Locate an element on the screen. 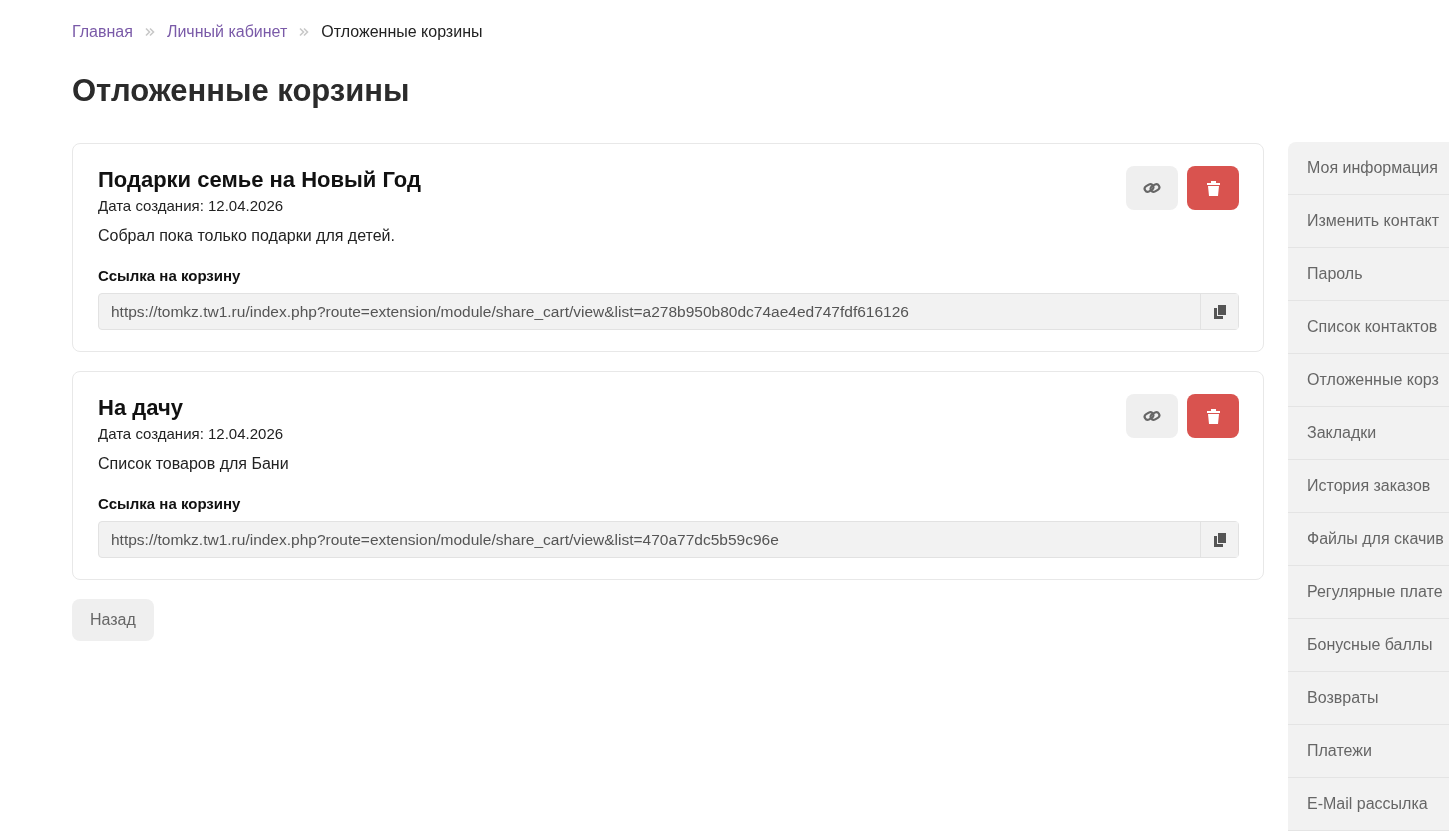 This screenshot has width=1449, height=840. cart-comment: Собрал пока только подарки для детей. is located at coordinates (247, 236).